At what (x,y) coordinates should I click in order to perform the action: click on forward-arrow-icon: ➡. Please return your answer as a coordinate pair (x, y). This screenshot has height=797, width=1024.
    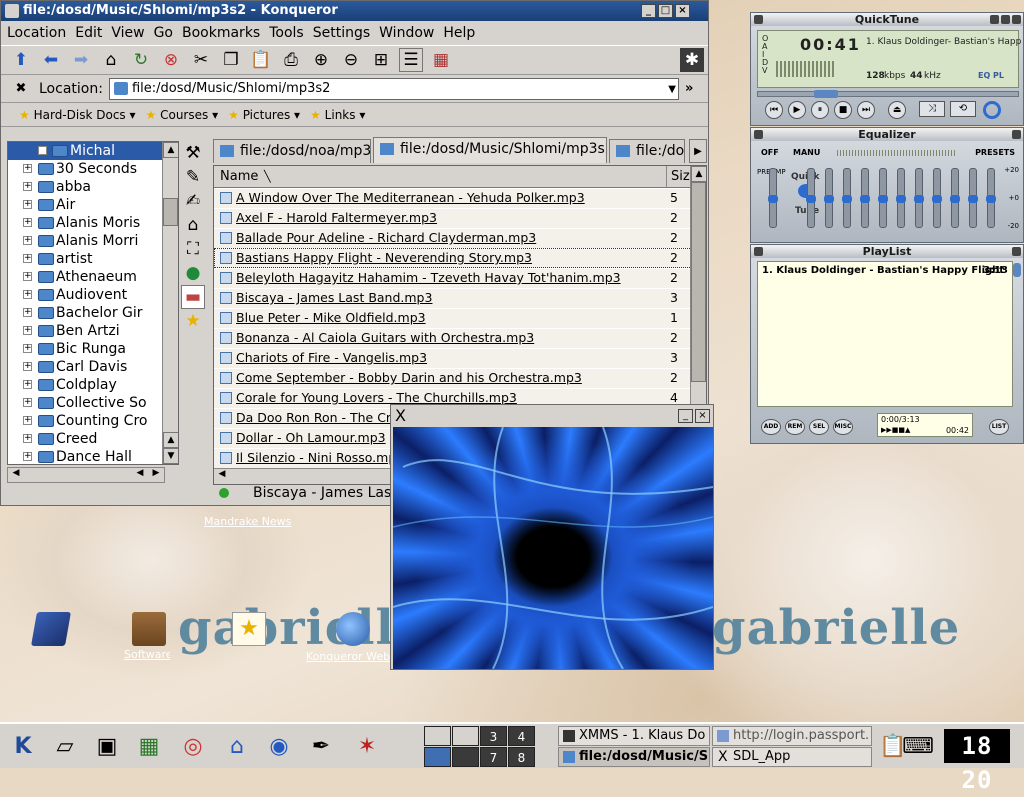
    Looking at the image, I should click on (81, 60).